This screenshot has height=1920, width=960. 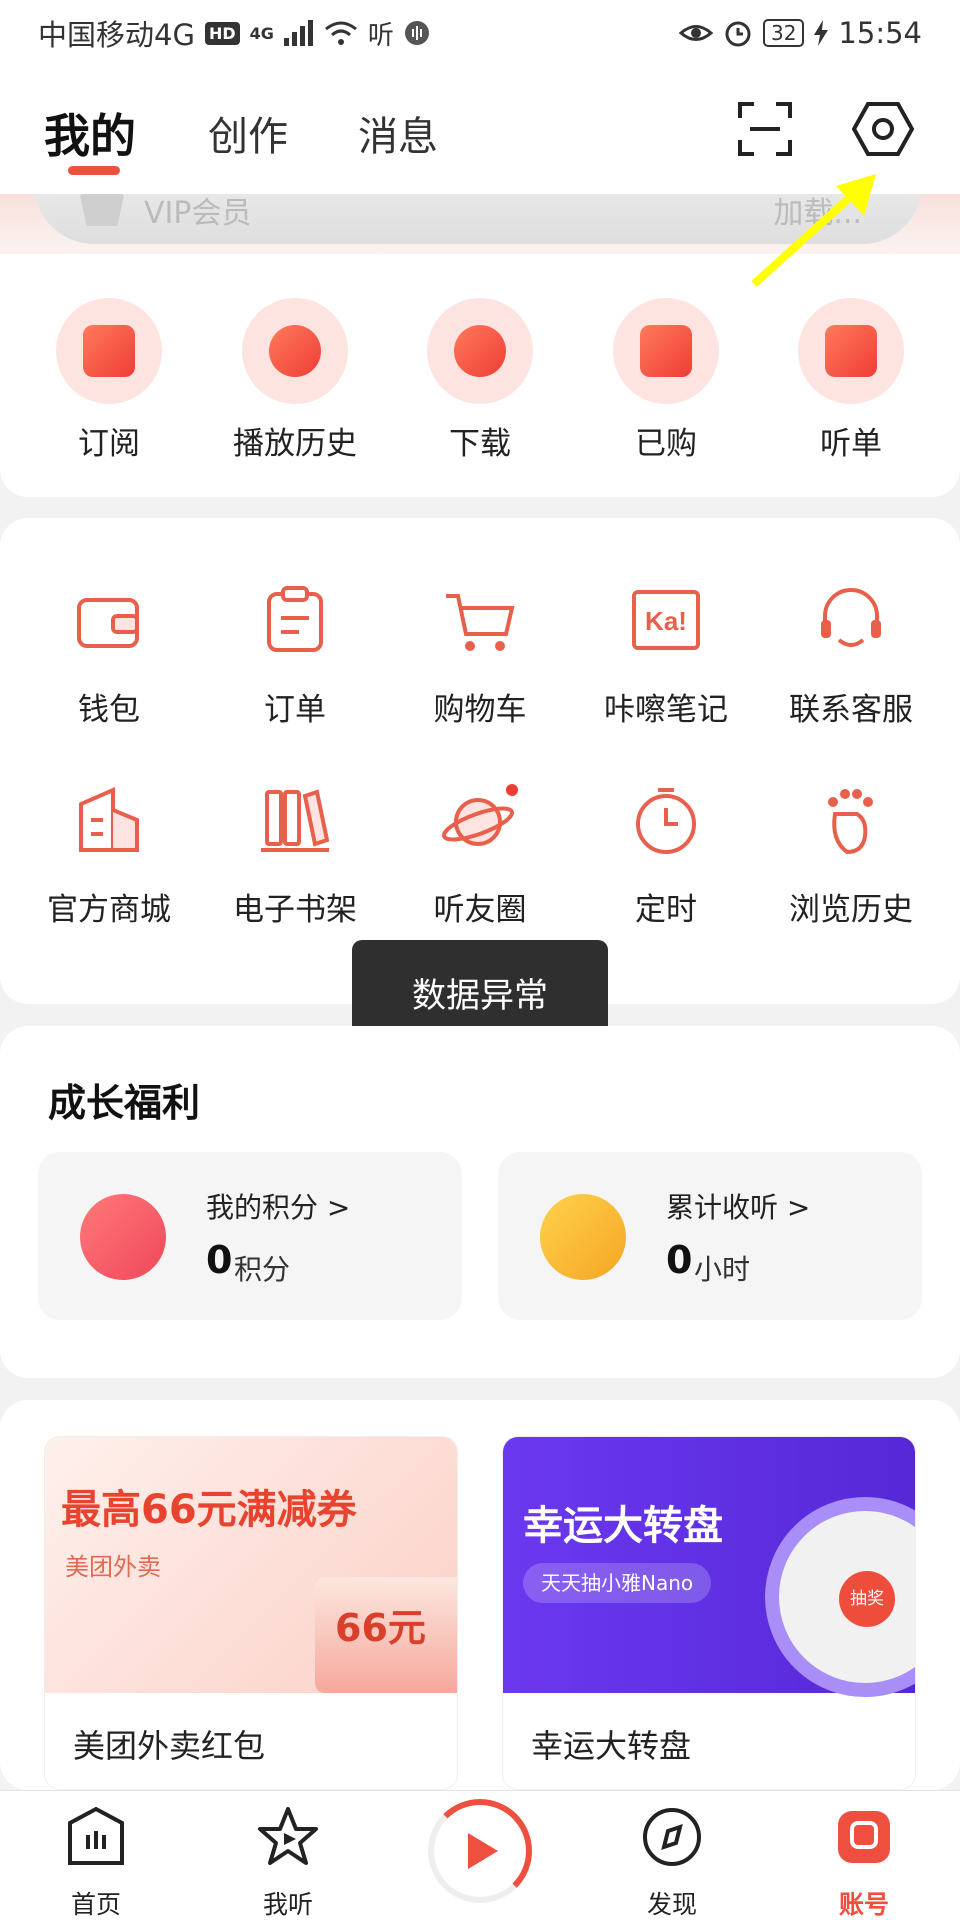 I want to click on purchased-icon, so click(x=666, y=351).